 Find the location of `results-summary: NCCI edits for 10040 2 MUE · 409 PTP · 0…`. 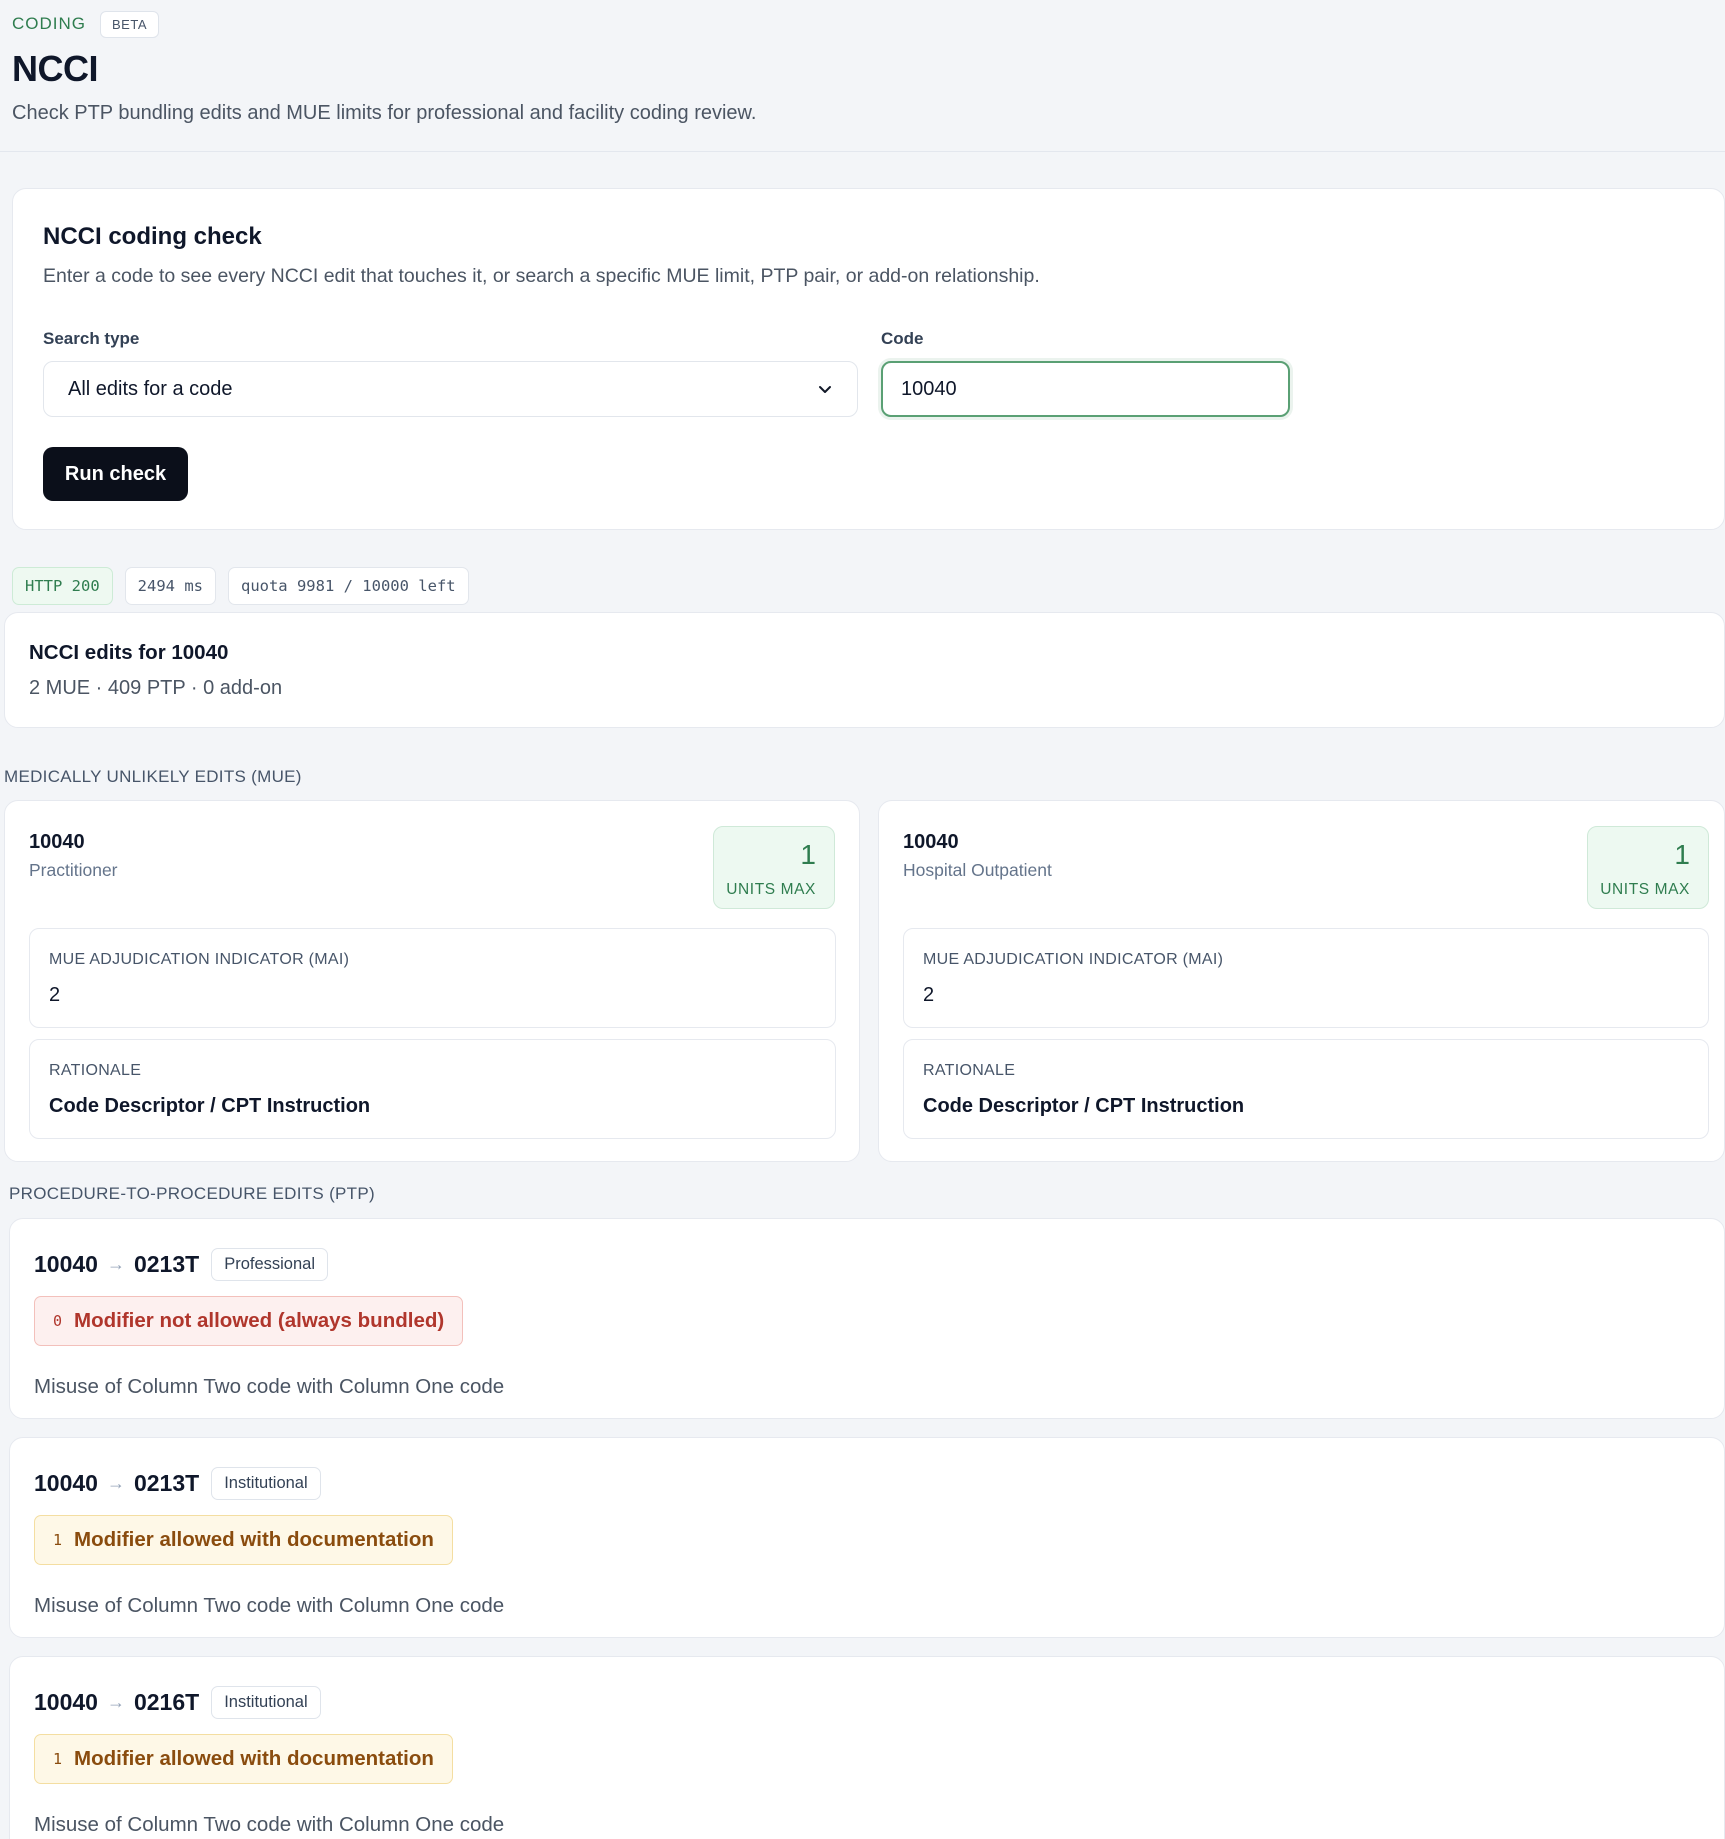

results-summary: NCCI edits for 10040 2 MUE · 409 PTP · 0… is located at coordinates (864, 670).